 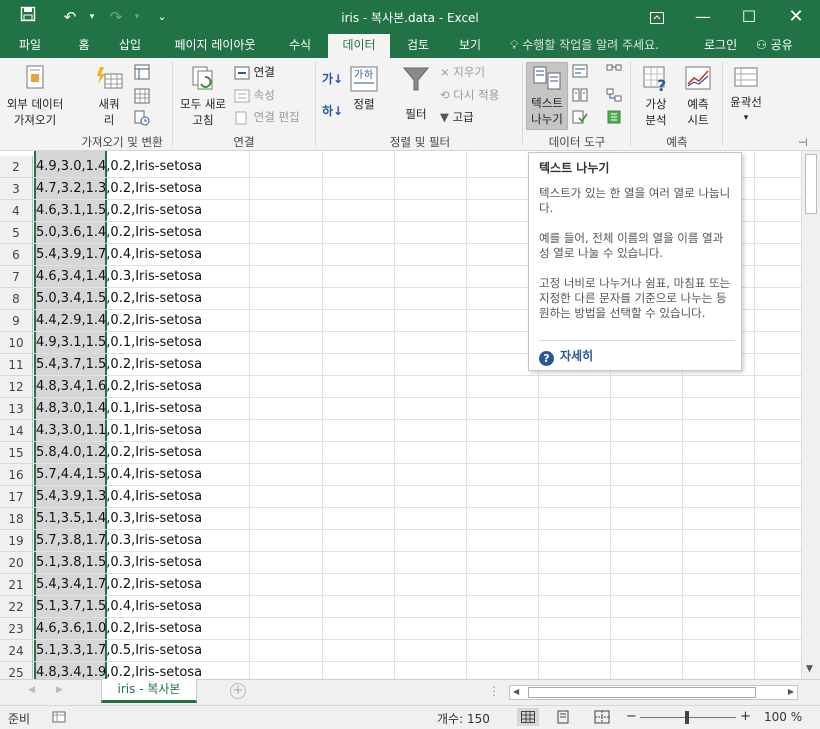 I want to click on row-header: 10, so click(x=16, y=343).